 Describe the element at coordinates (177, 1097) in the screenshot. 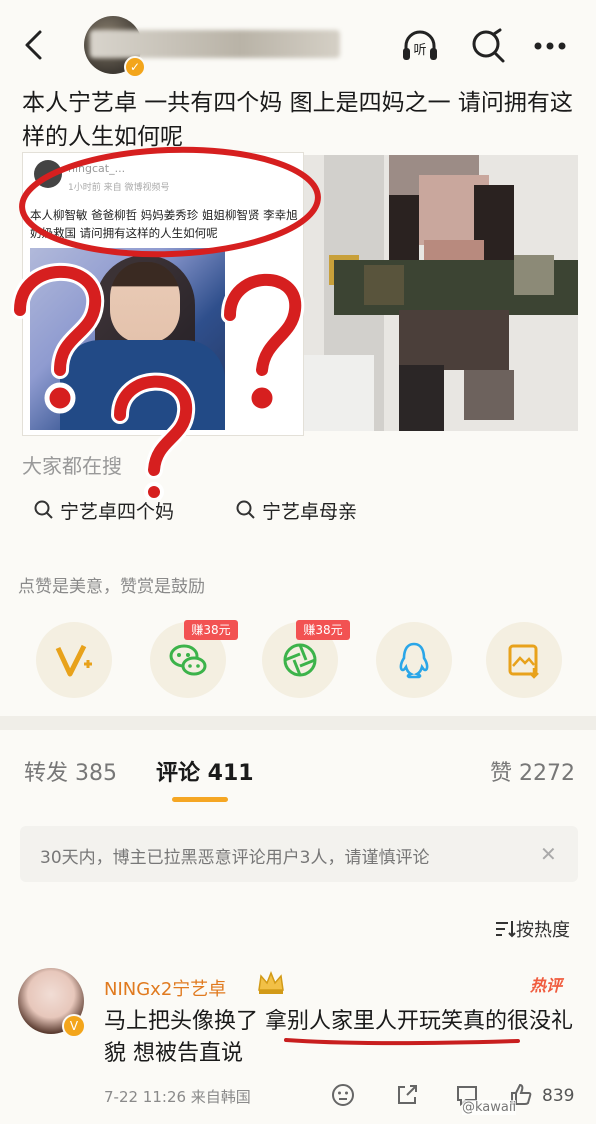

I see `comment-meta: 7-22 11:26 来自韩国` at that location.